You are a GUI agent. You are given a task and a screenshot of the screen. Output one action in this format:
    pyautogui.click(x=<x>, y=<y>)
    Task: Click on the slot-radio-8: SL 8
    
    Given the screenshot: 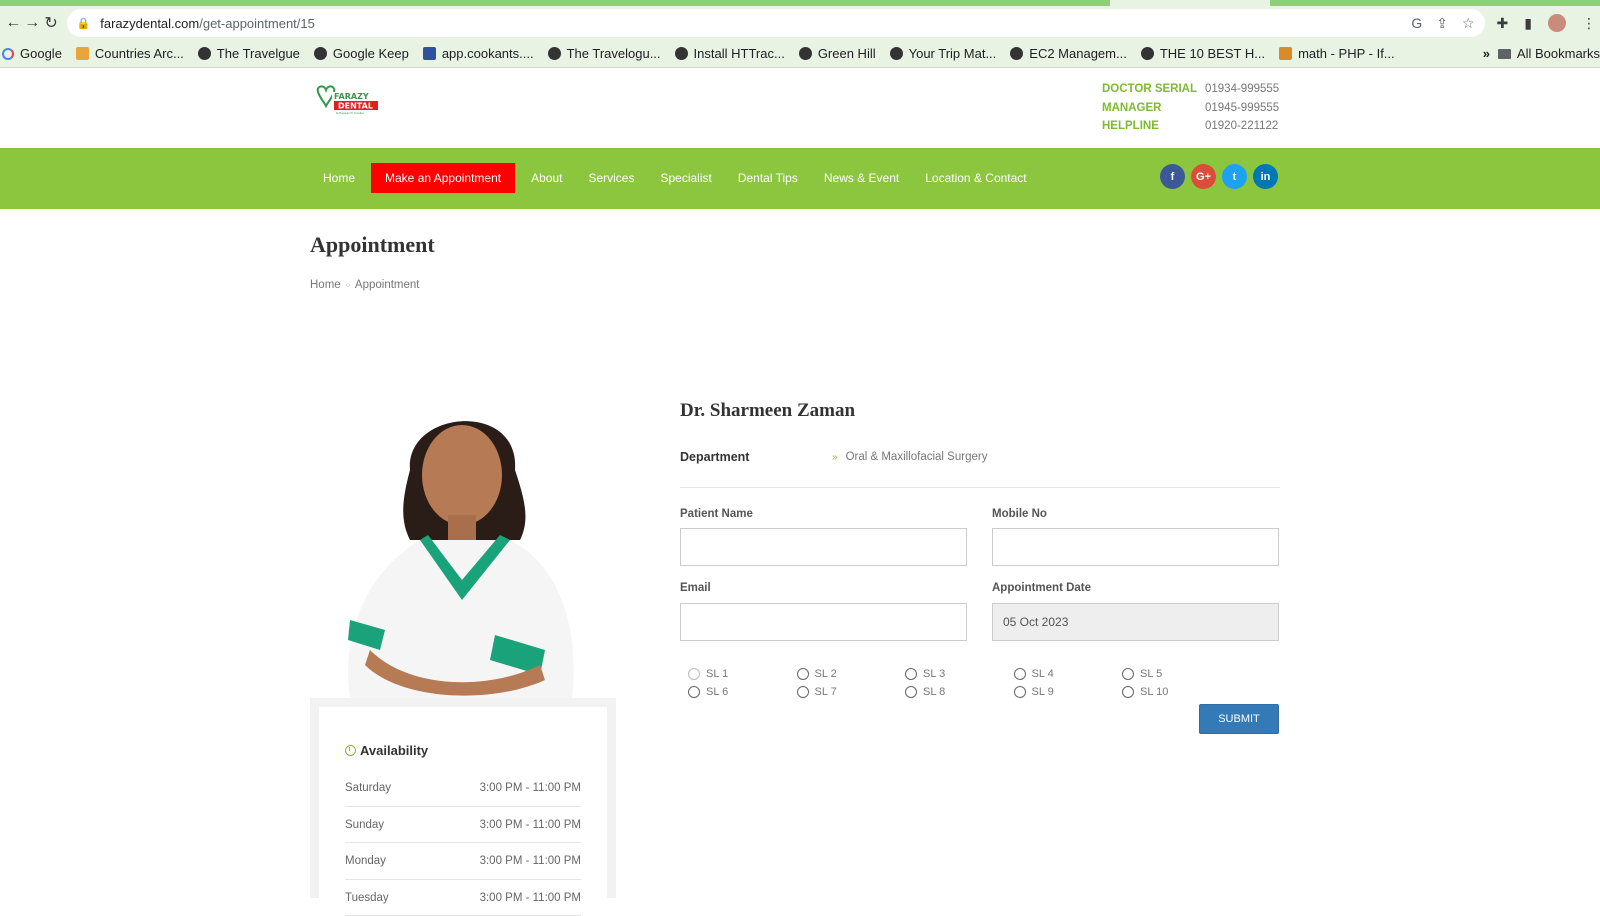 What is the action you would take?
    pyautogui.click(x=959, y=692)
    